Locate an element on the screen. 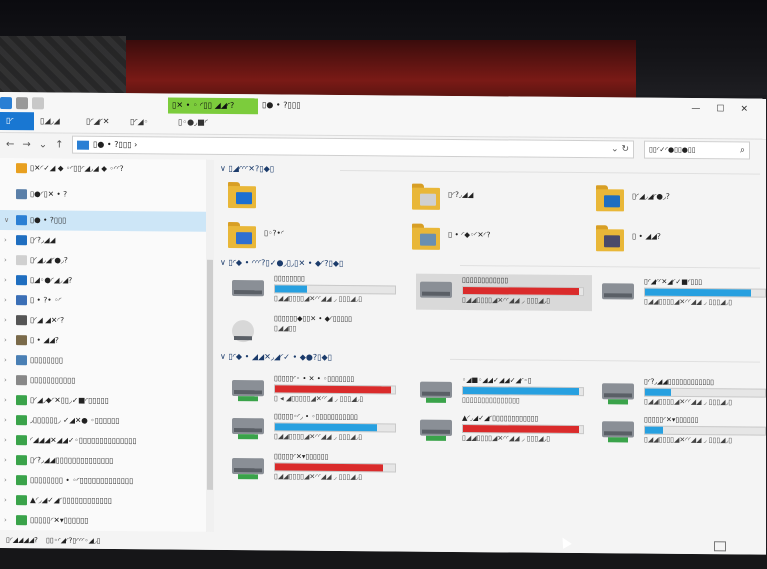  drive-item: ▯◜◢◜◜✕◢◜✓■◜▯▯▯ ▯◢◢▯▯▯▯◢✕◜◜◢◢ ◞ ▯▯▯◢◞▯ is located at coordinates (682, 294).